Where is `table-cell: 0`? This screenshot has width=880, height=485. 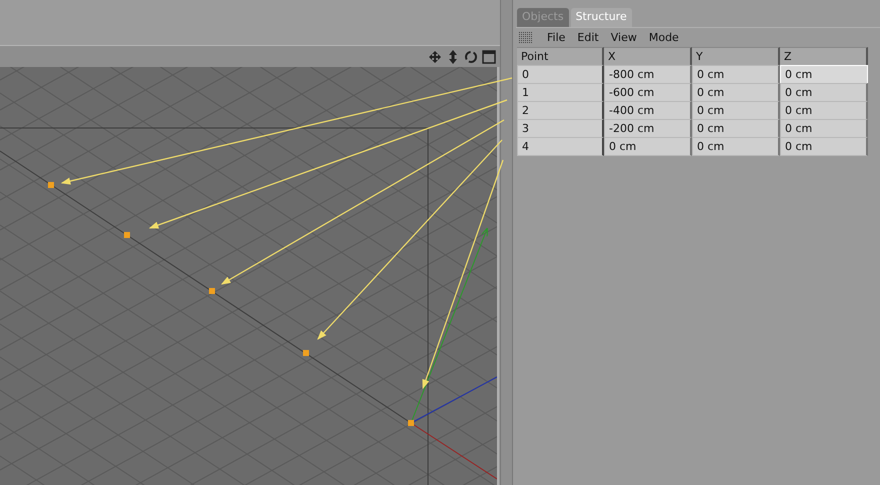
table-cell: 0 is located at coordinates (560, 74).